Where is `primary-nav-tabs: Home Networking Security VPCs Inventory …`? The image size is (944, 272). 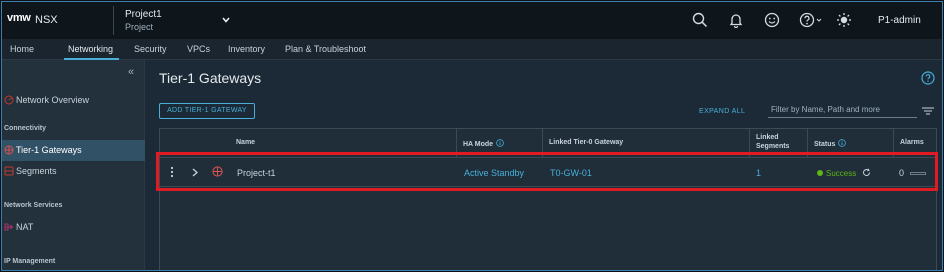 primary-nav-tabs: Home Networking Security VPCs Inventory … is located at coordinates (472, 49).